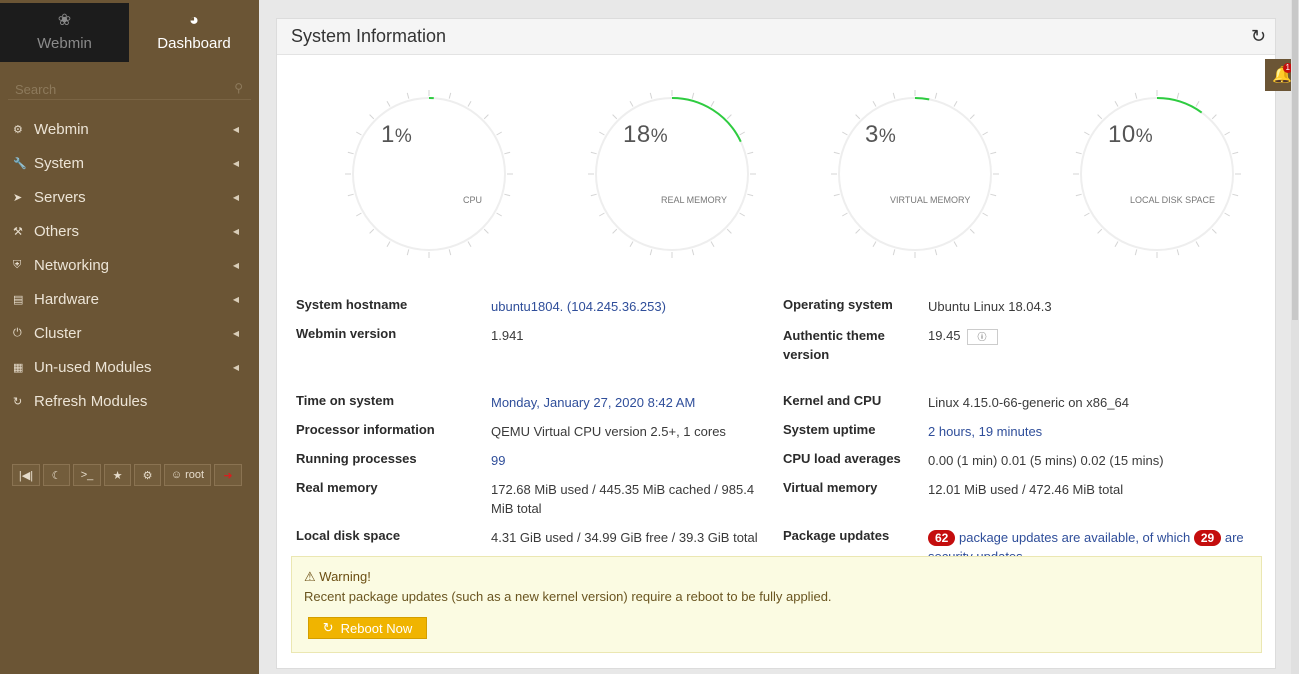  I want to click on sidebar-item-others: ⚒ Others ◀, so click(129, 231).